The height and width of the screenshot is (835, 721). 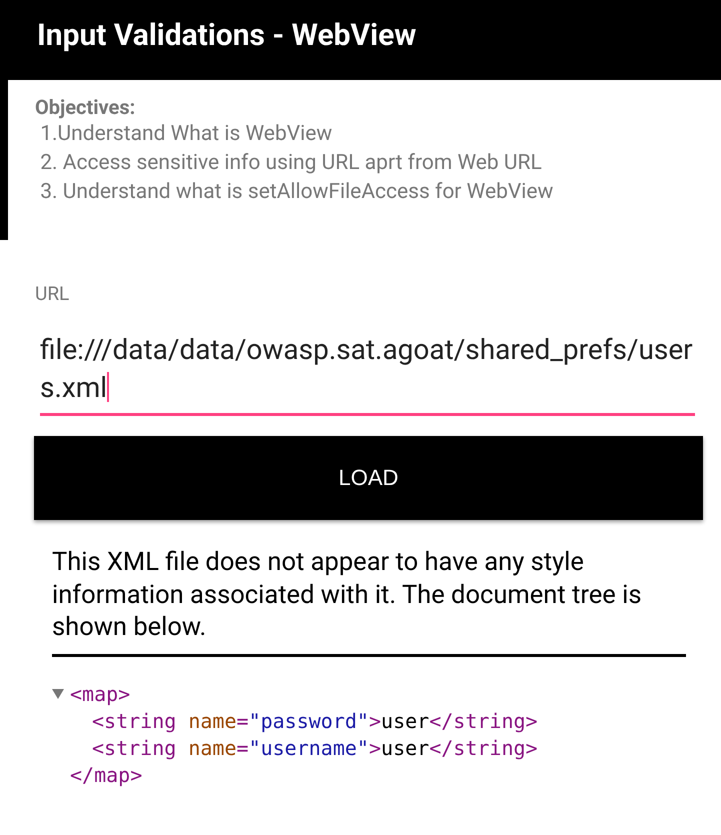 I want to click on objective-item: 2. Access sensitive info using URL aprt from Web URL, so click(x=291, y=163).